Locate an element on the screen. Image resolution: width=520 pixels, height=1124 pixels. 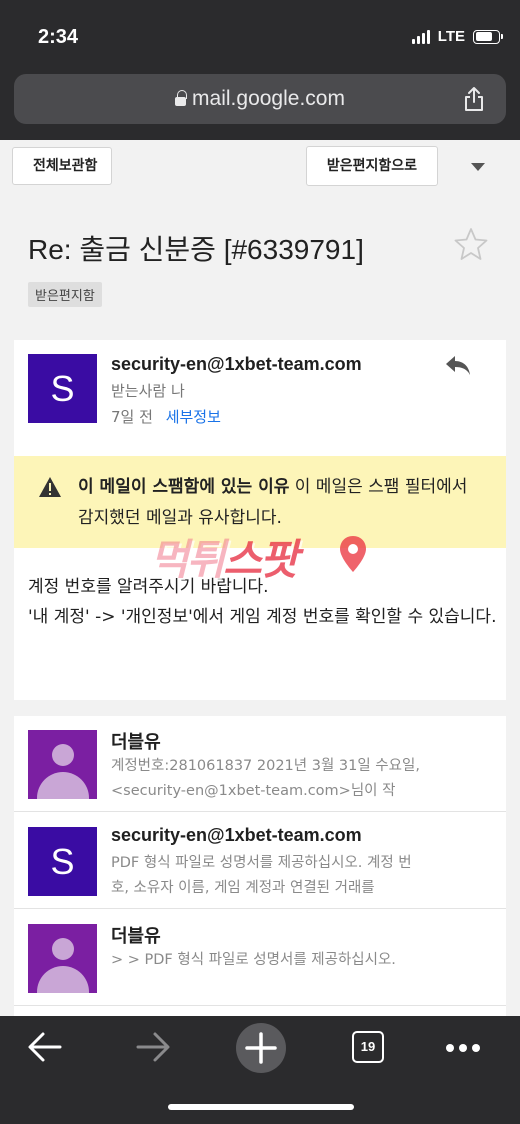
watermark-text: 먹튀 is located at coordinates (187, 559).